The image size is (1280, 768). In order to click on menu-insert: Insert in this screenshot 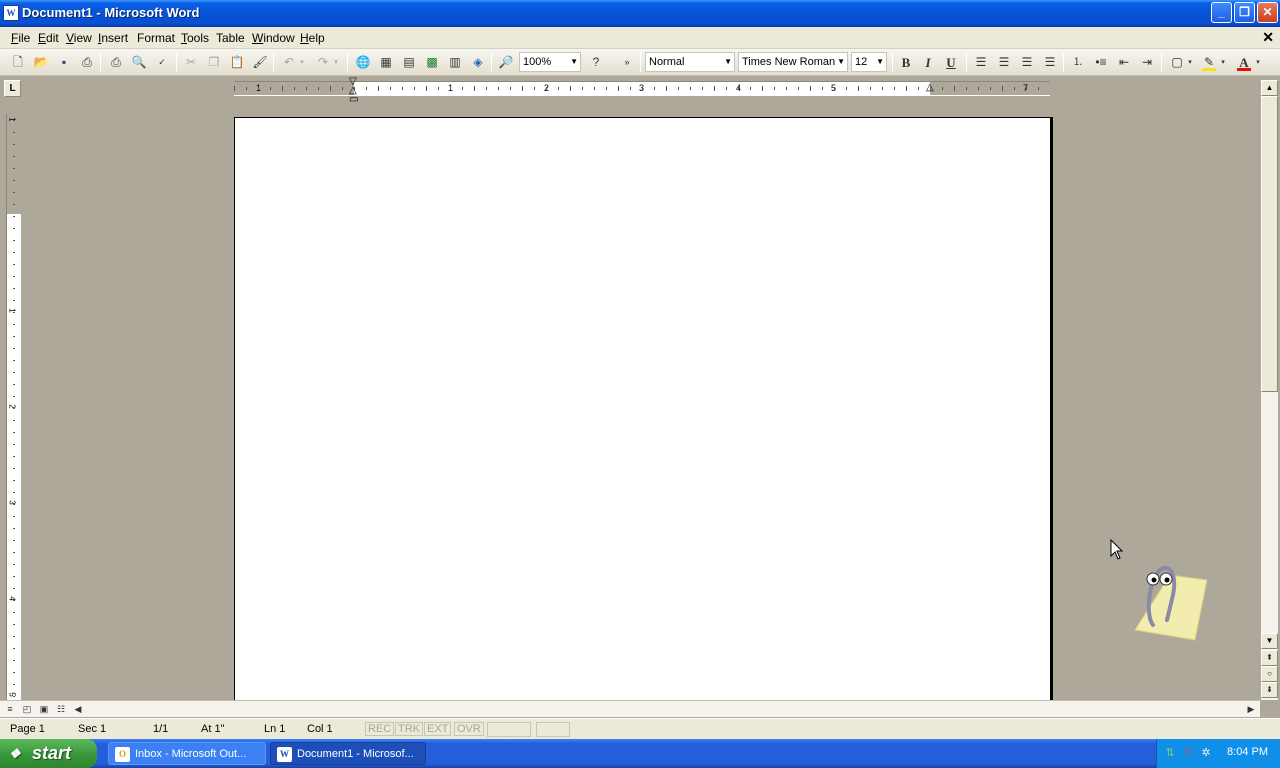, I will do `click(113, 38)`.